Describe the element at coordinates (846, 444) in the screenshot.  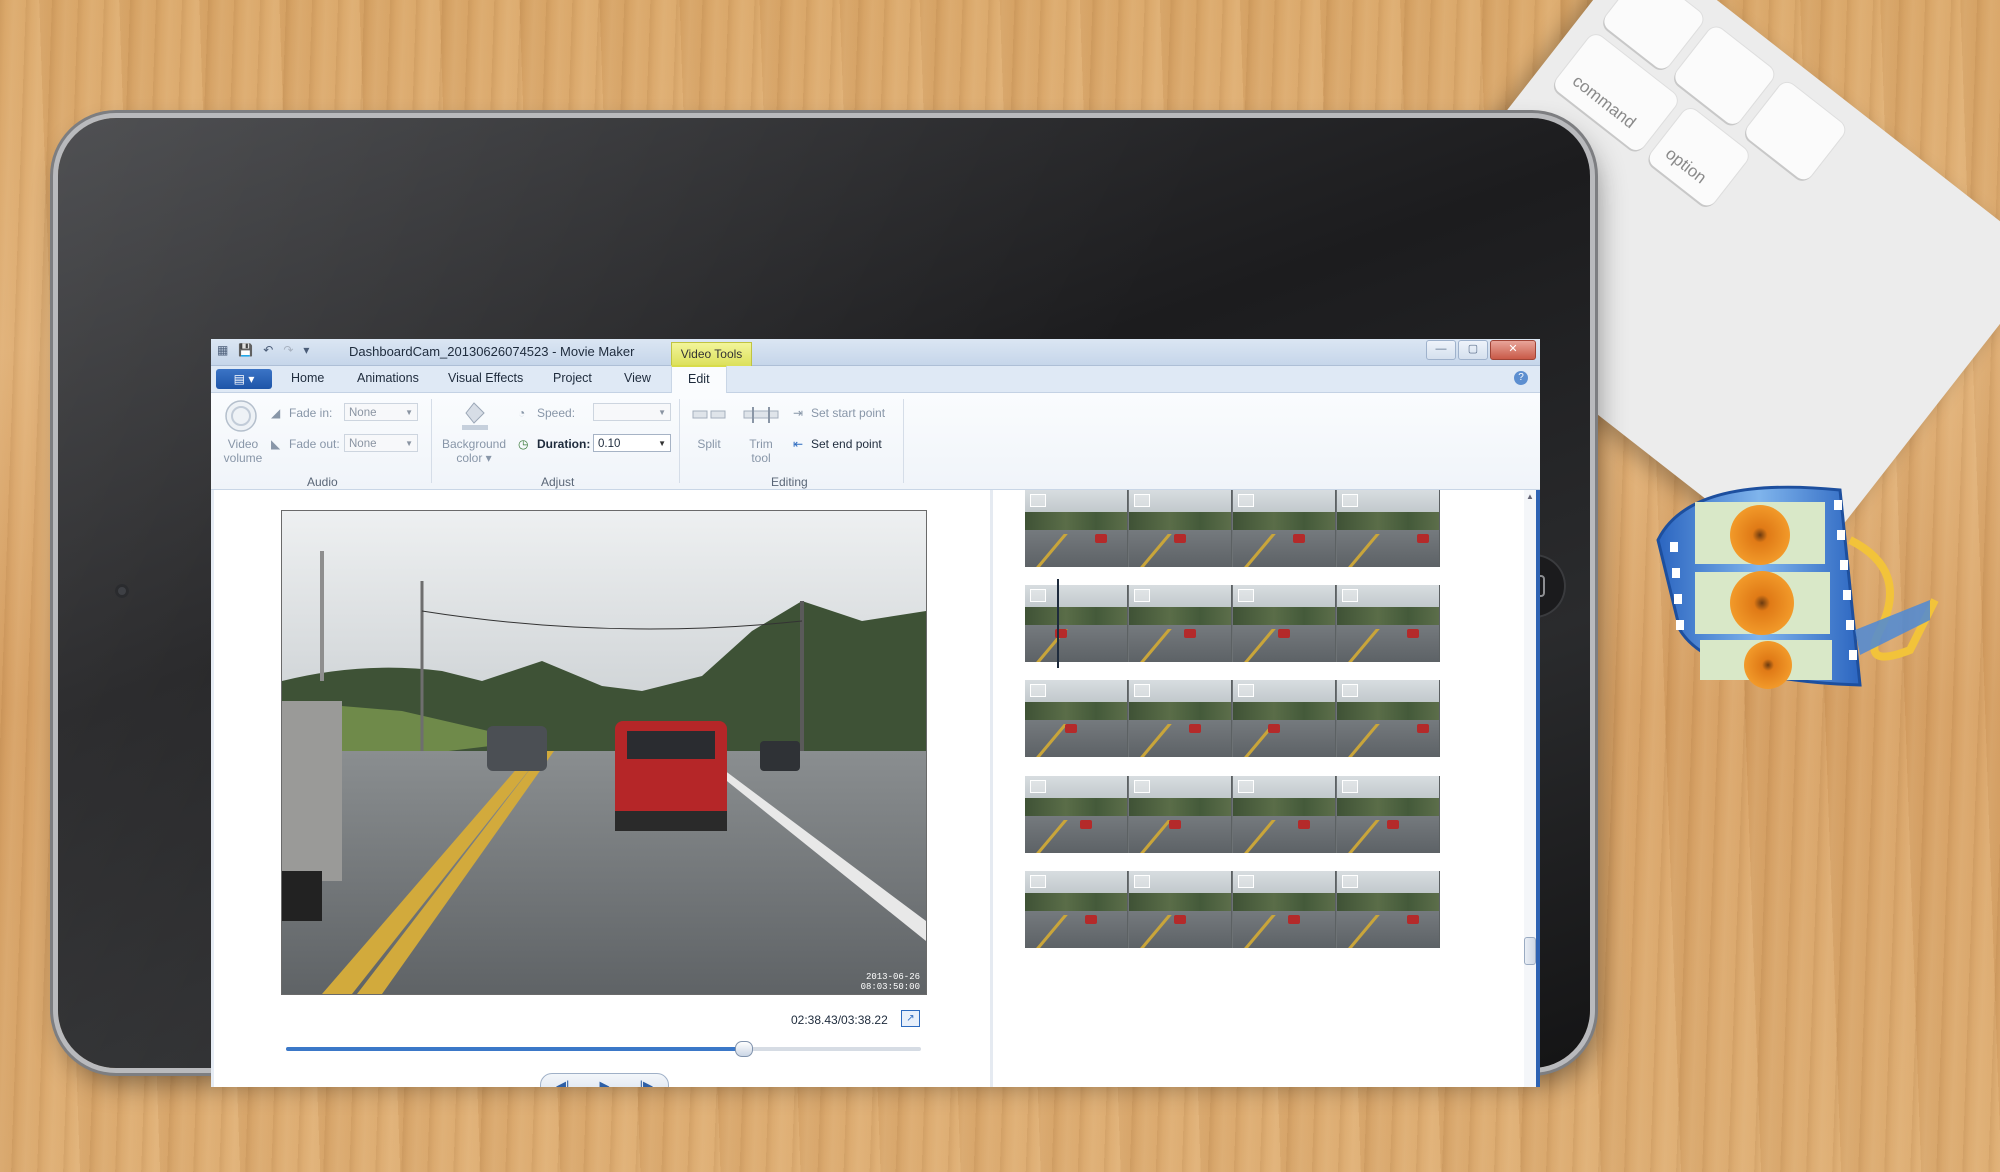
I see `set-end-point-button: Set end point` at that location.